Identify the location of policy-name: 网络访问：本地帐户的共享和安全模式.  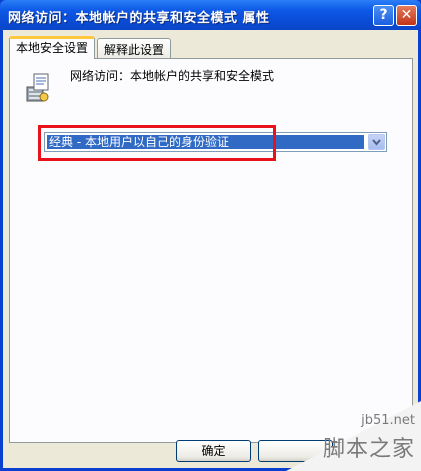
(172, 76).